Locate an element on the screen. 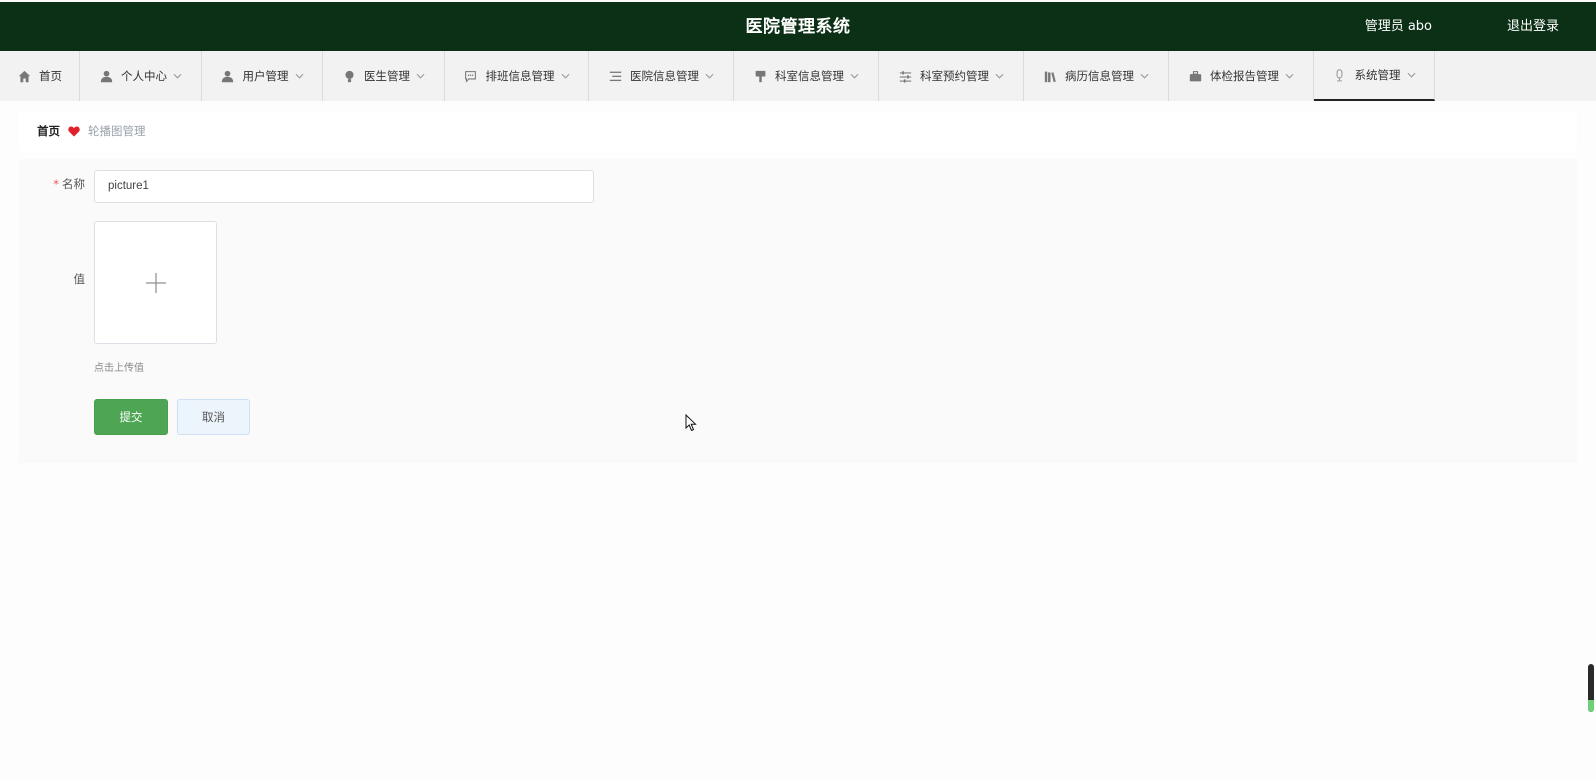  nav-item-label: 科室信息管理 is located at coordinates (809, 76).